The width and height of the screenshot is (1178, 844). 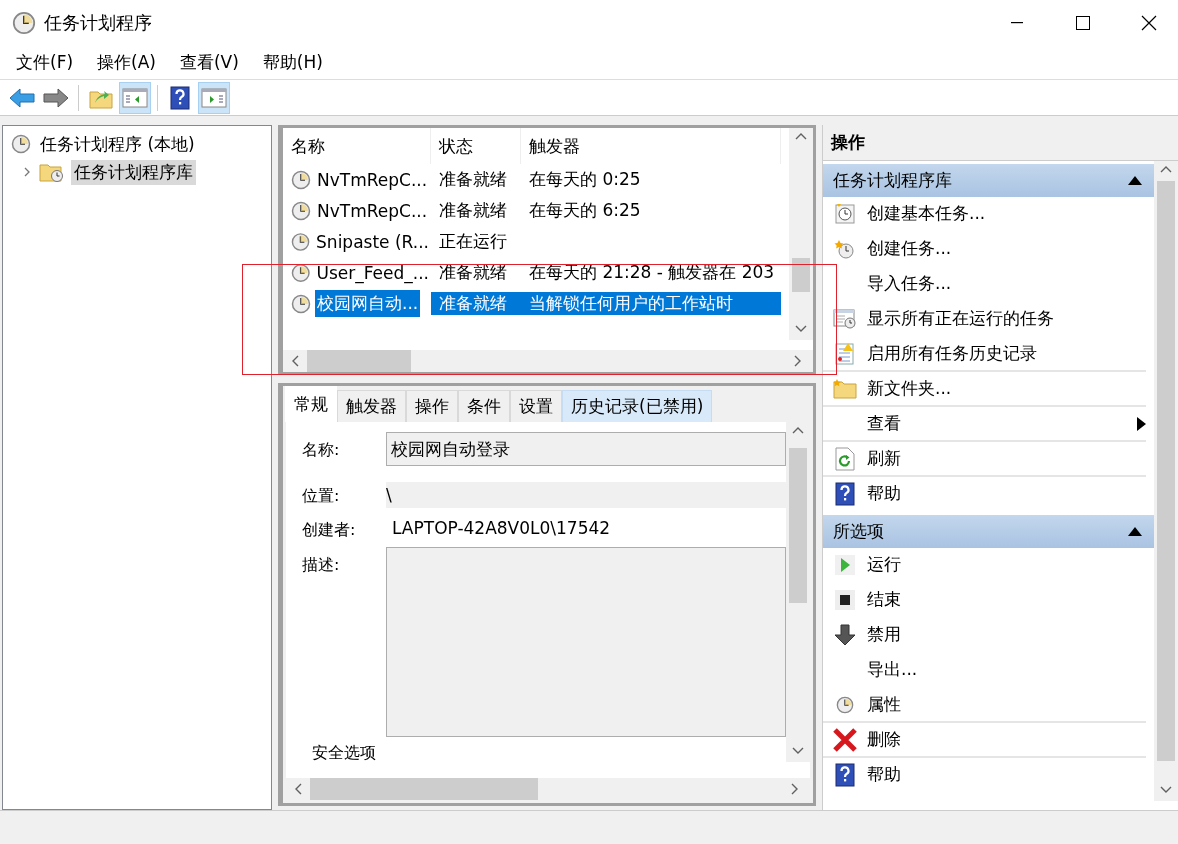 What do you see at coordinates (357, 146) in the screenshot?
I see `column-header: 名称` at bounding box center [357, 146].